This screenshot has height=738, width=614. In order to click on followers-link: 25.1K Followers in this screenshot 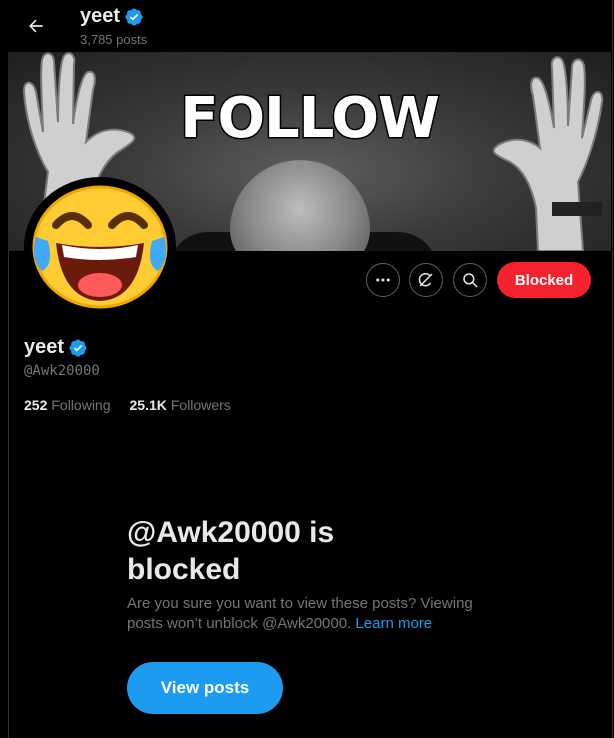, I will do `click(180, 405)`.